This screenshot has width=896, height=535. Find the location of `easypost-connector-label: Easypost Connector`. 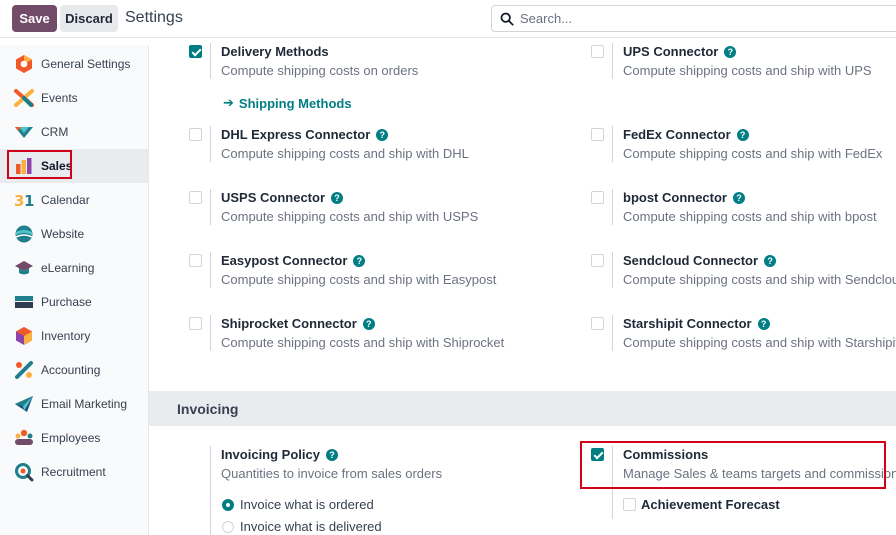

easypost-connector-label: Easypost Connector is located at coordinates (284, 260).